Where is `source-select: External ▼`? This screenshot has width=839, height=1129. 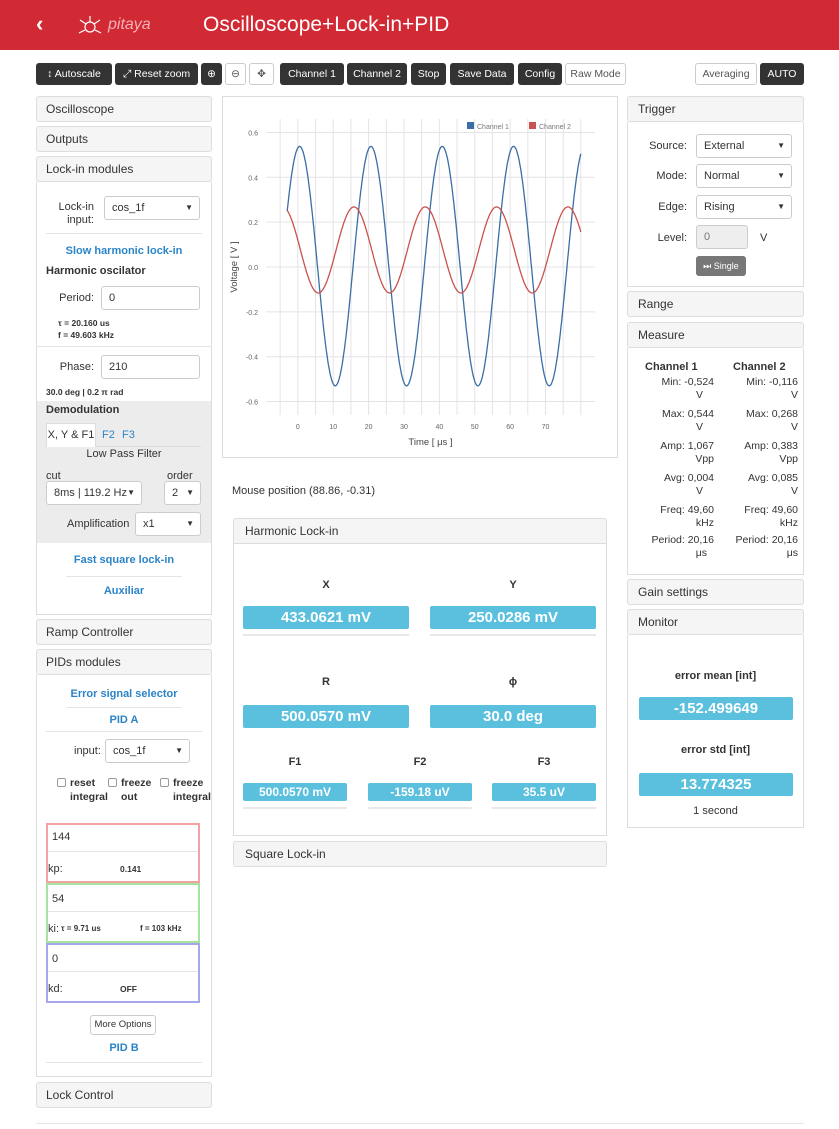 source-select: External ▼ is located at coordinates (744, 146).